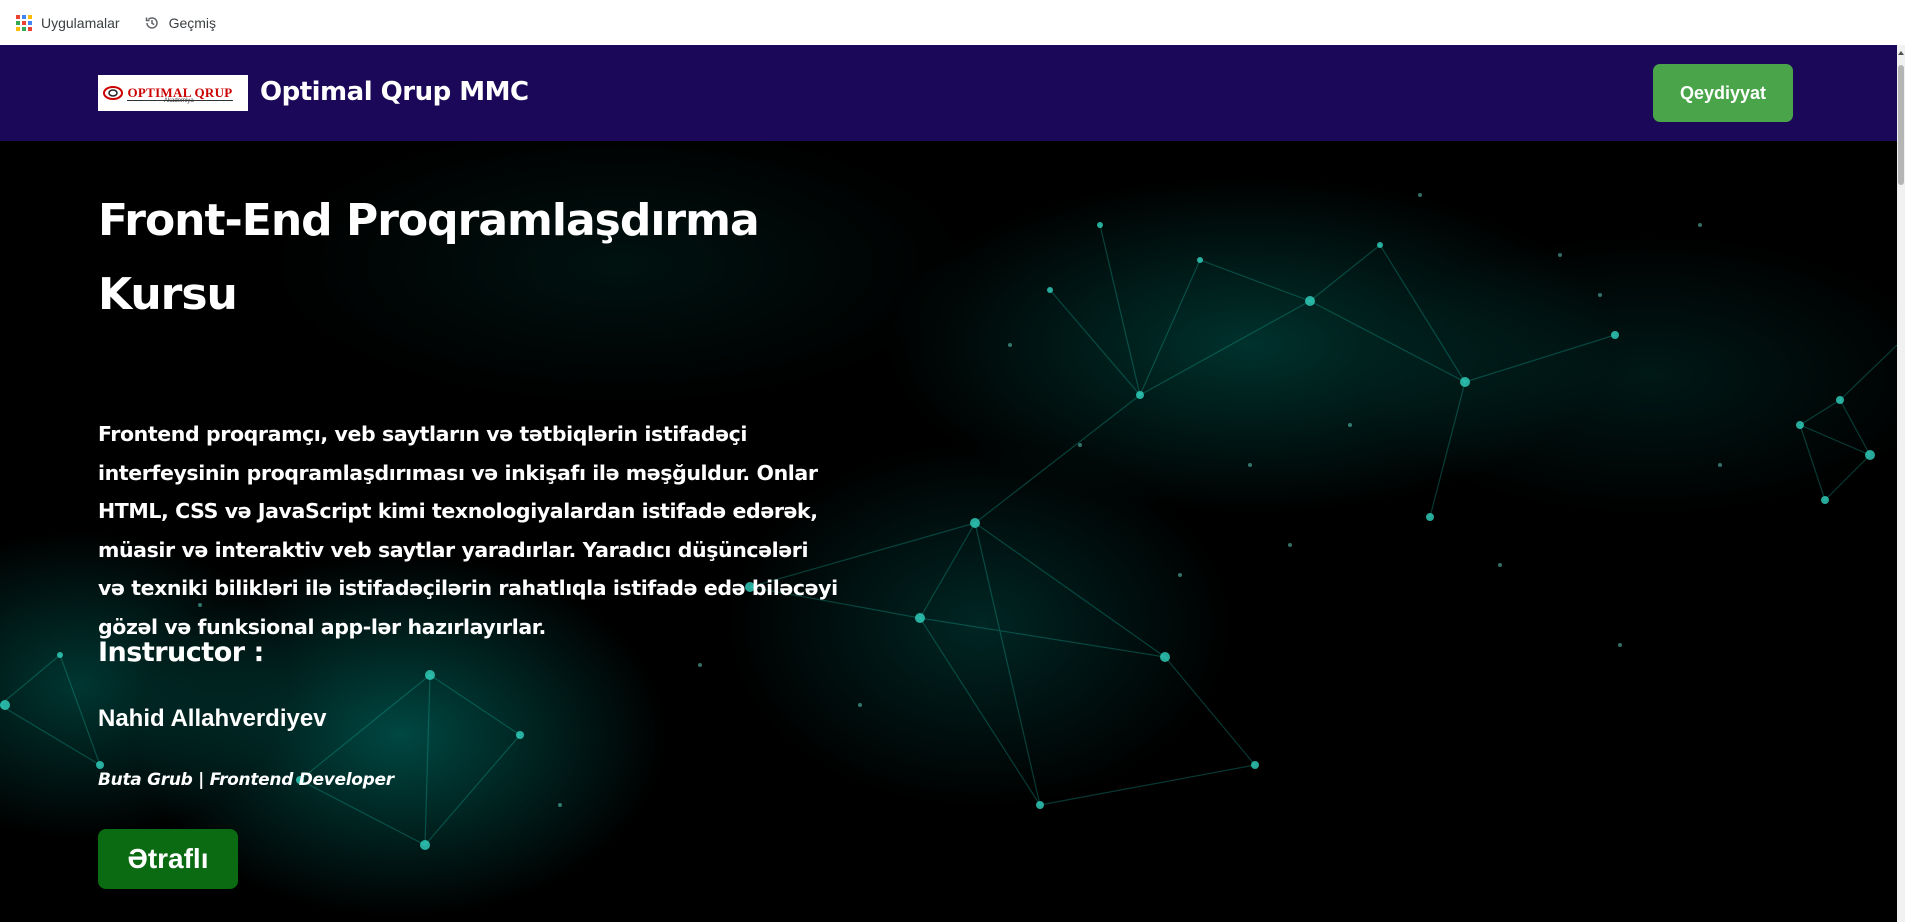 The height and width of the screenshot is (922, 1905). I want to click on vertical-scrollbar, so click(1901, 483).